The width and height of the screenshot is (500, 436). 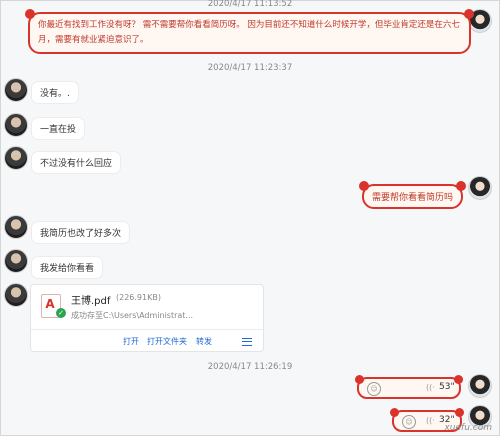 I want to click on message-text: 一直在投, so click(x=58, y=130).